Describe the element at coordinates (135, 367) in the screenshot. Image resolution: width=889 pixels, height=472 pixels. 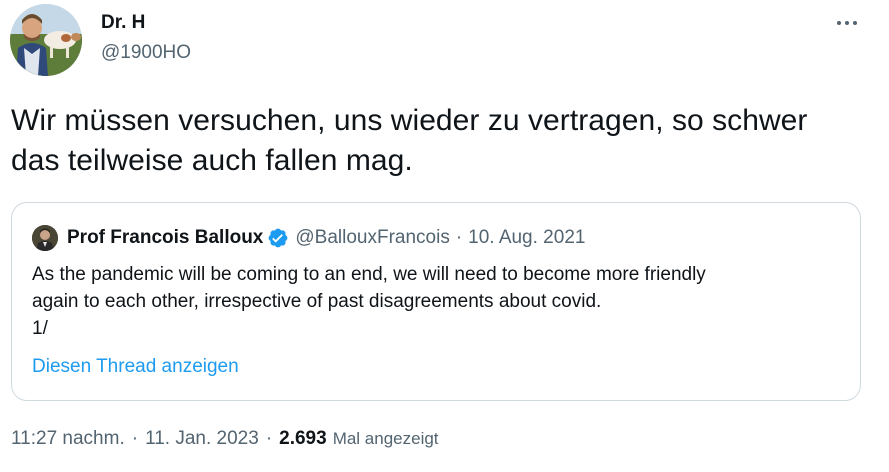
I see `show-thread-link: Diesen Thread anzeigen` at that location.